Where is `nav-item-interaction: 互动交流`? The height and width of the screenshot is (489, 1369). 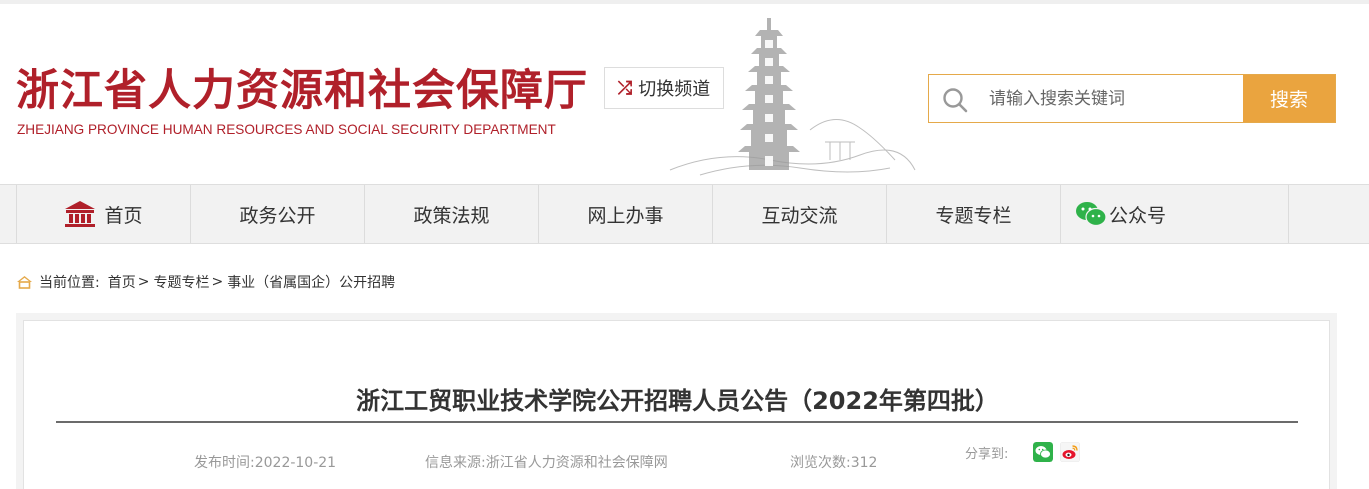
nav-item-interaction: 互动交流 is located at coordinates (800, 214).